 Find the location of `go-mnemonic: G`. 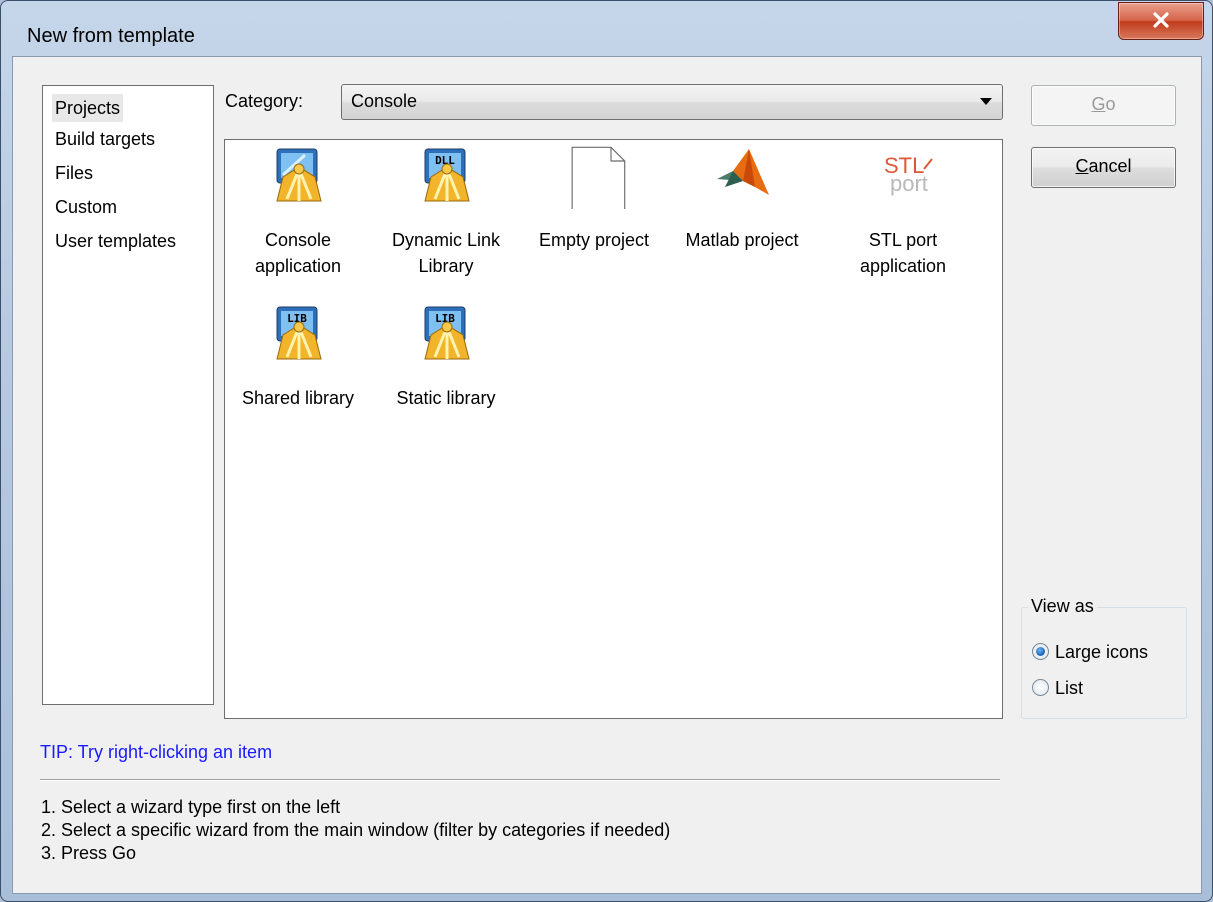

go-mnemonic: G is located at coordinates (1098, 104).